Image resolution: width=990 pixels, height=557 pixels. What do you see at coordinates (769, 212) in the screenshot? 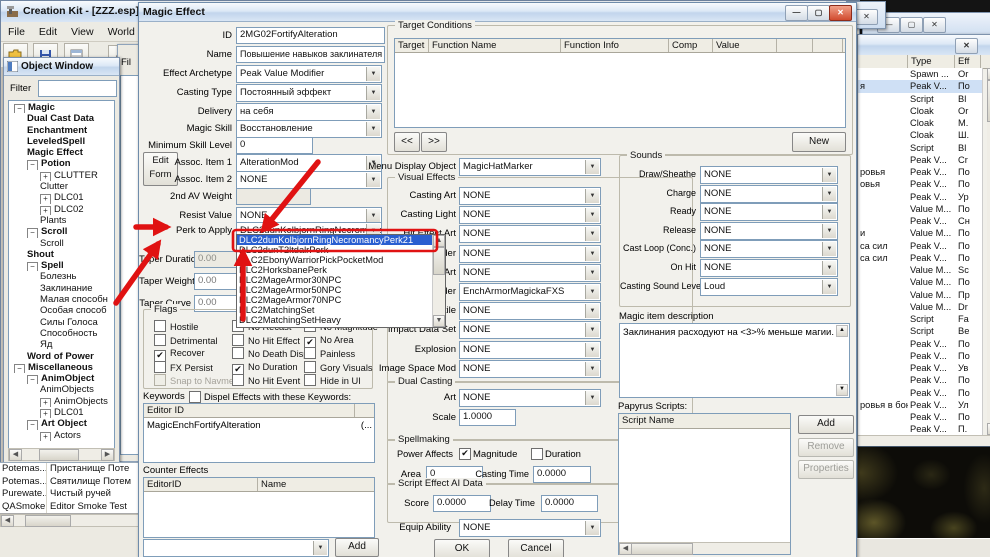
I see `sound-combo-ready: NONE ▼` at bounding box center [769, 212].